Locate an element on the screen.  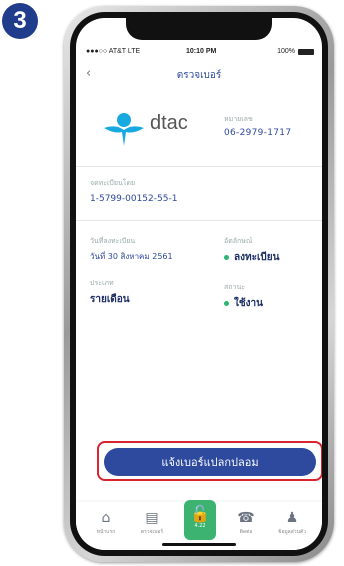
step-number-badge: 3 is located at coordinates (20, 21).